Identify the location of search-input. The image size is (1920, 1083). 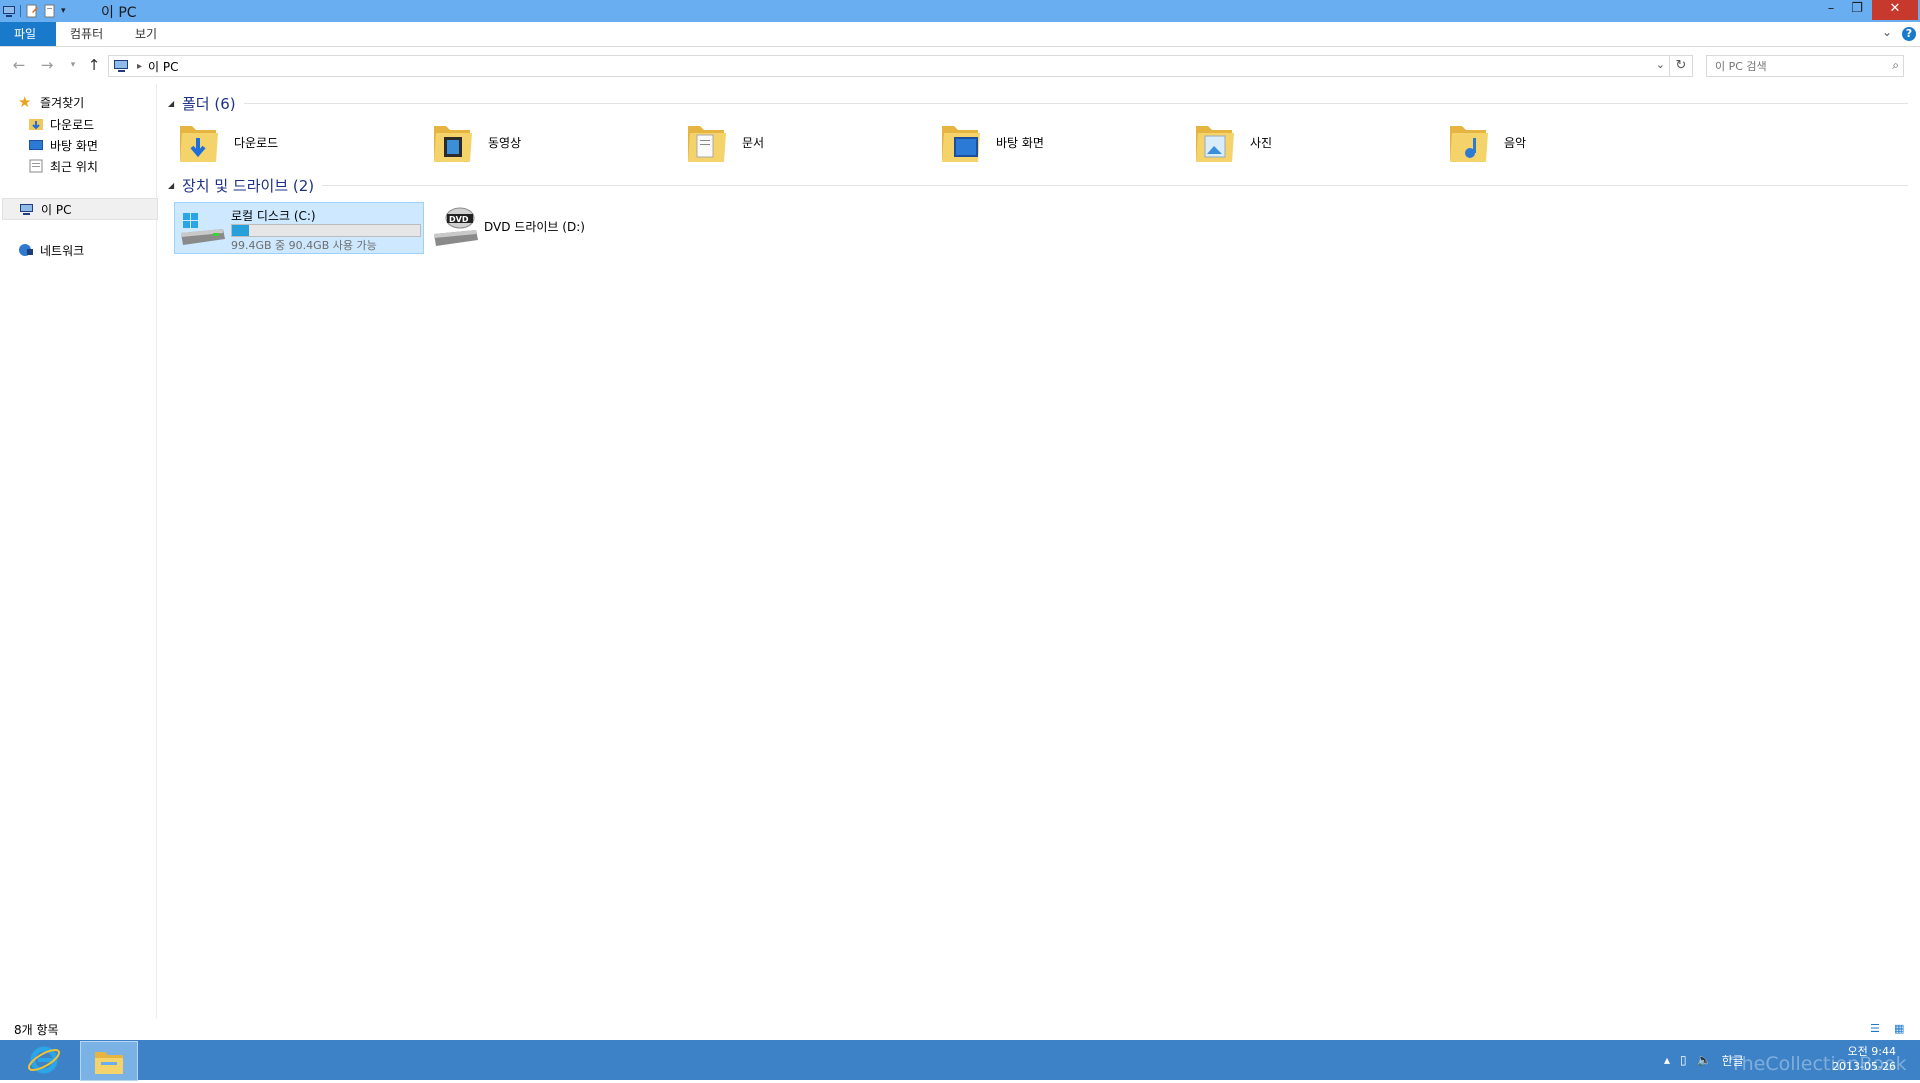
(1795, 66).